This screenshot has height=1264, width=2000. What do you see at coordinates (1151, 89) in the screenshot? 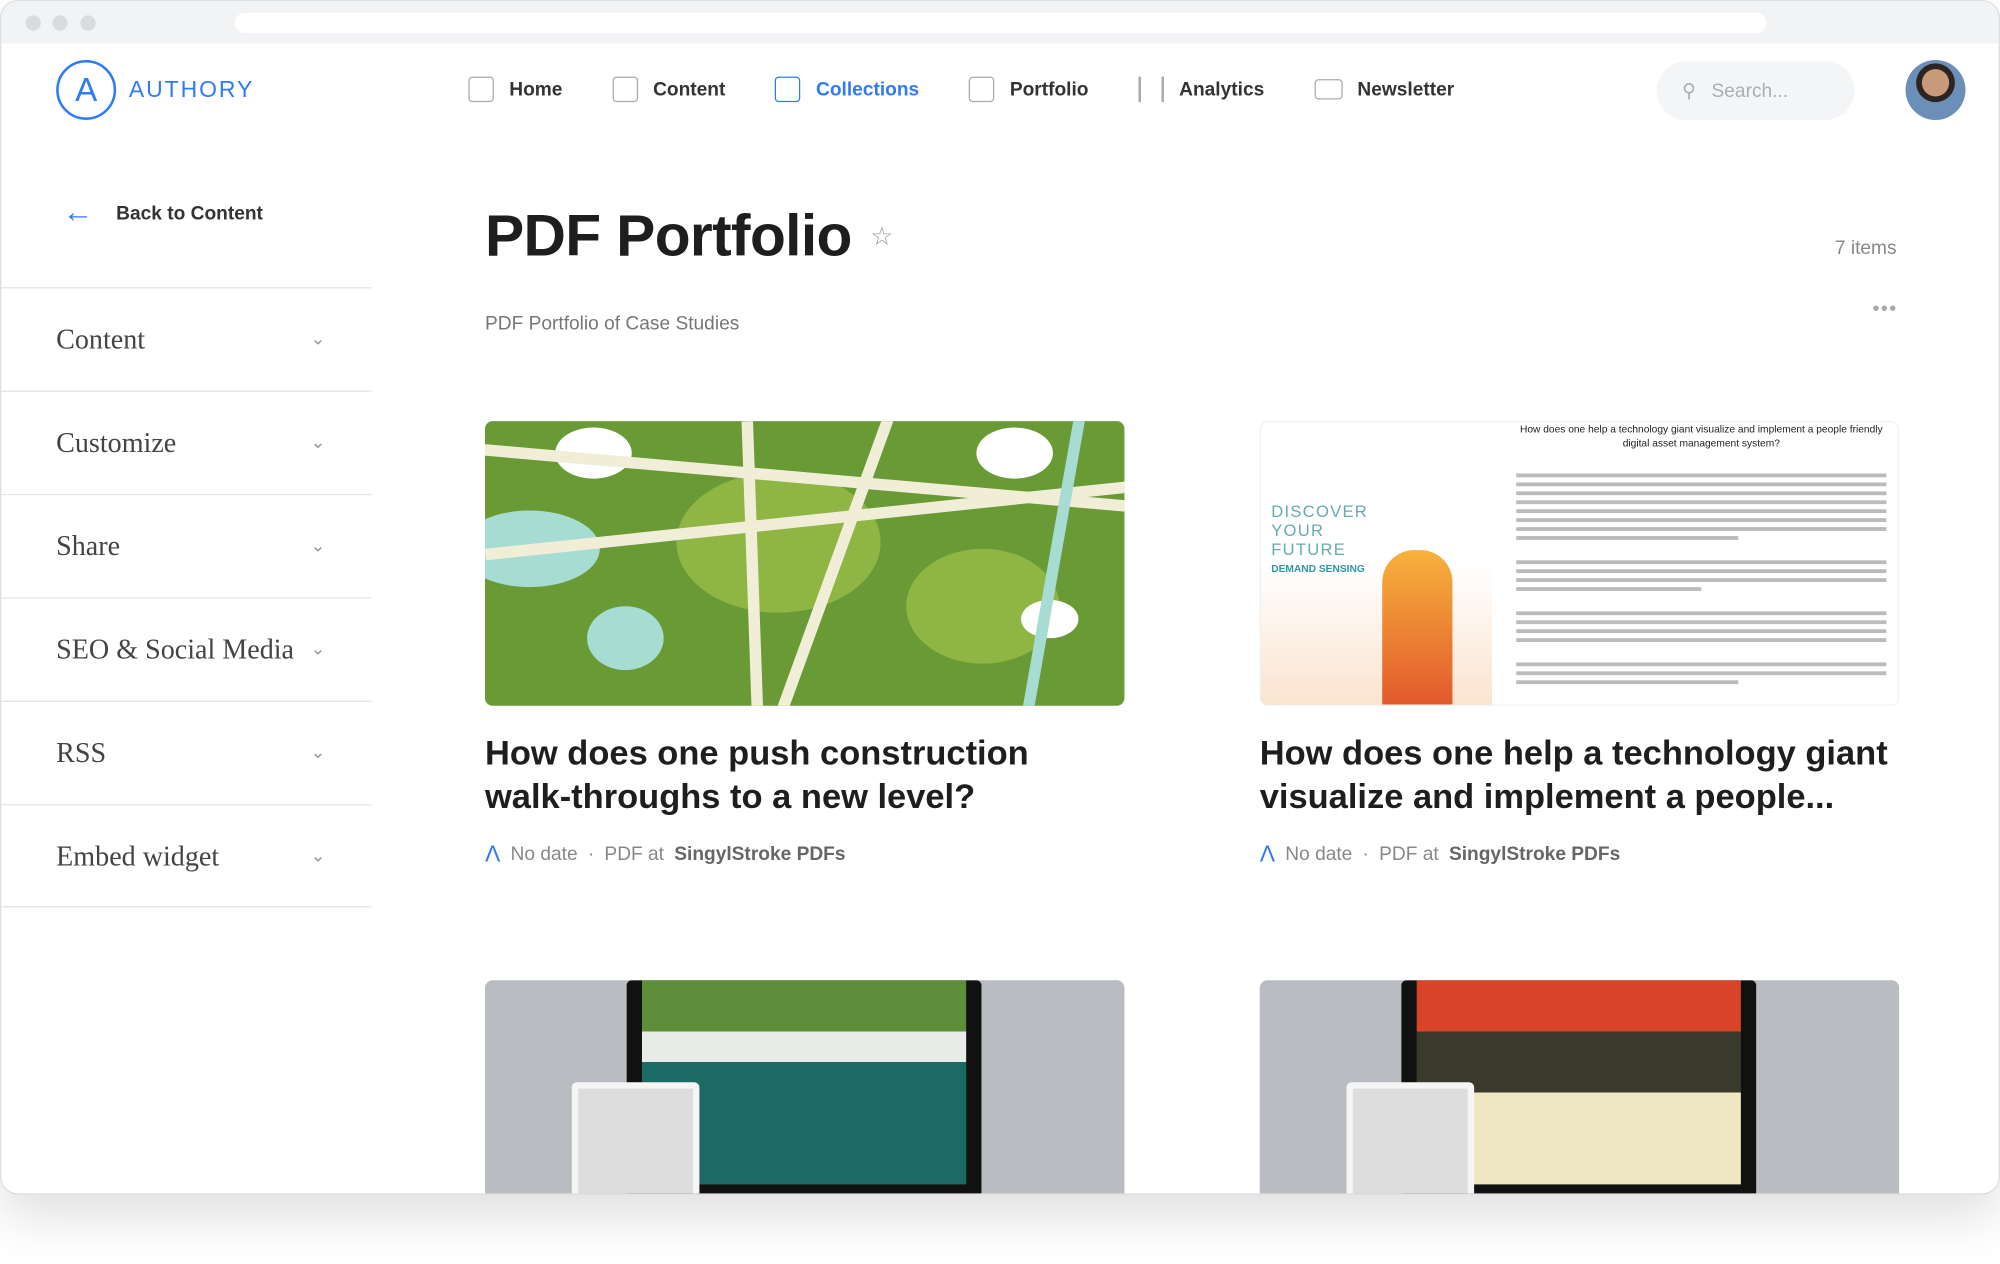
I see `analytics-icon` at bounding box center [1151, 89].